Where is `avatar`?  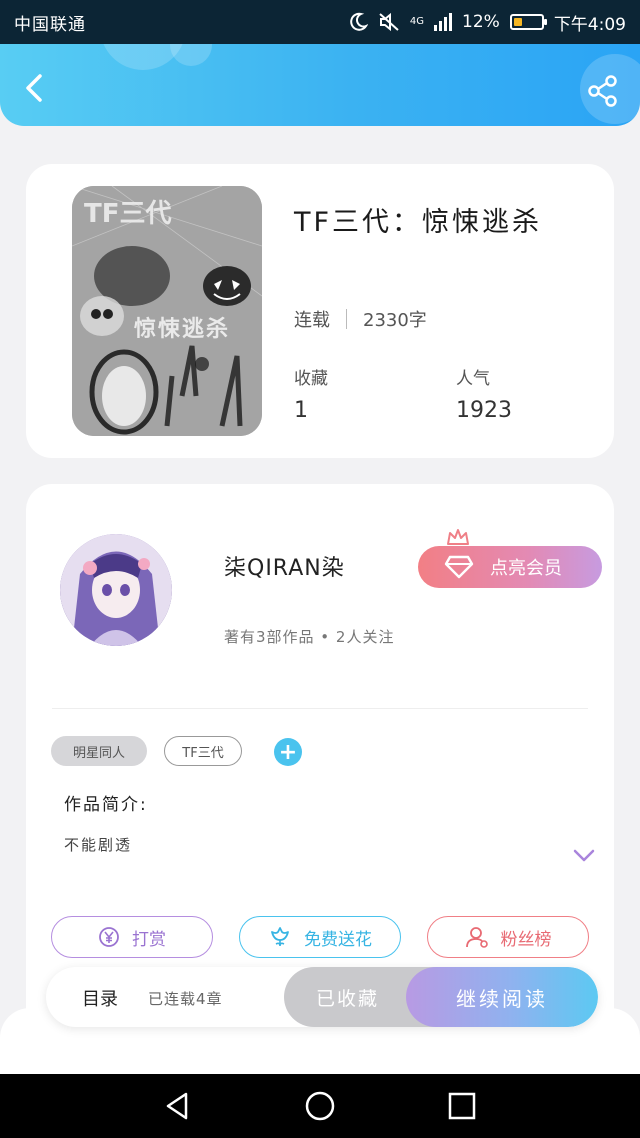
avatar is located at coordinates (116, 590).